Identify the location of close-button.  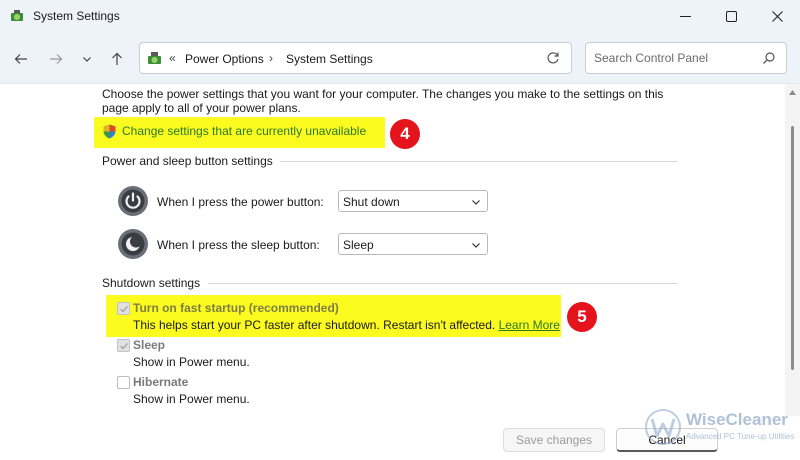
(777, 16).